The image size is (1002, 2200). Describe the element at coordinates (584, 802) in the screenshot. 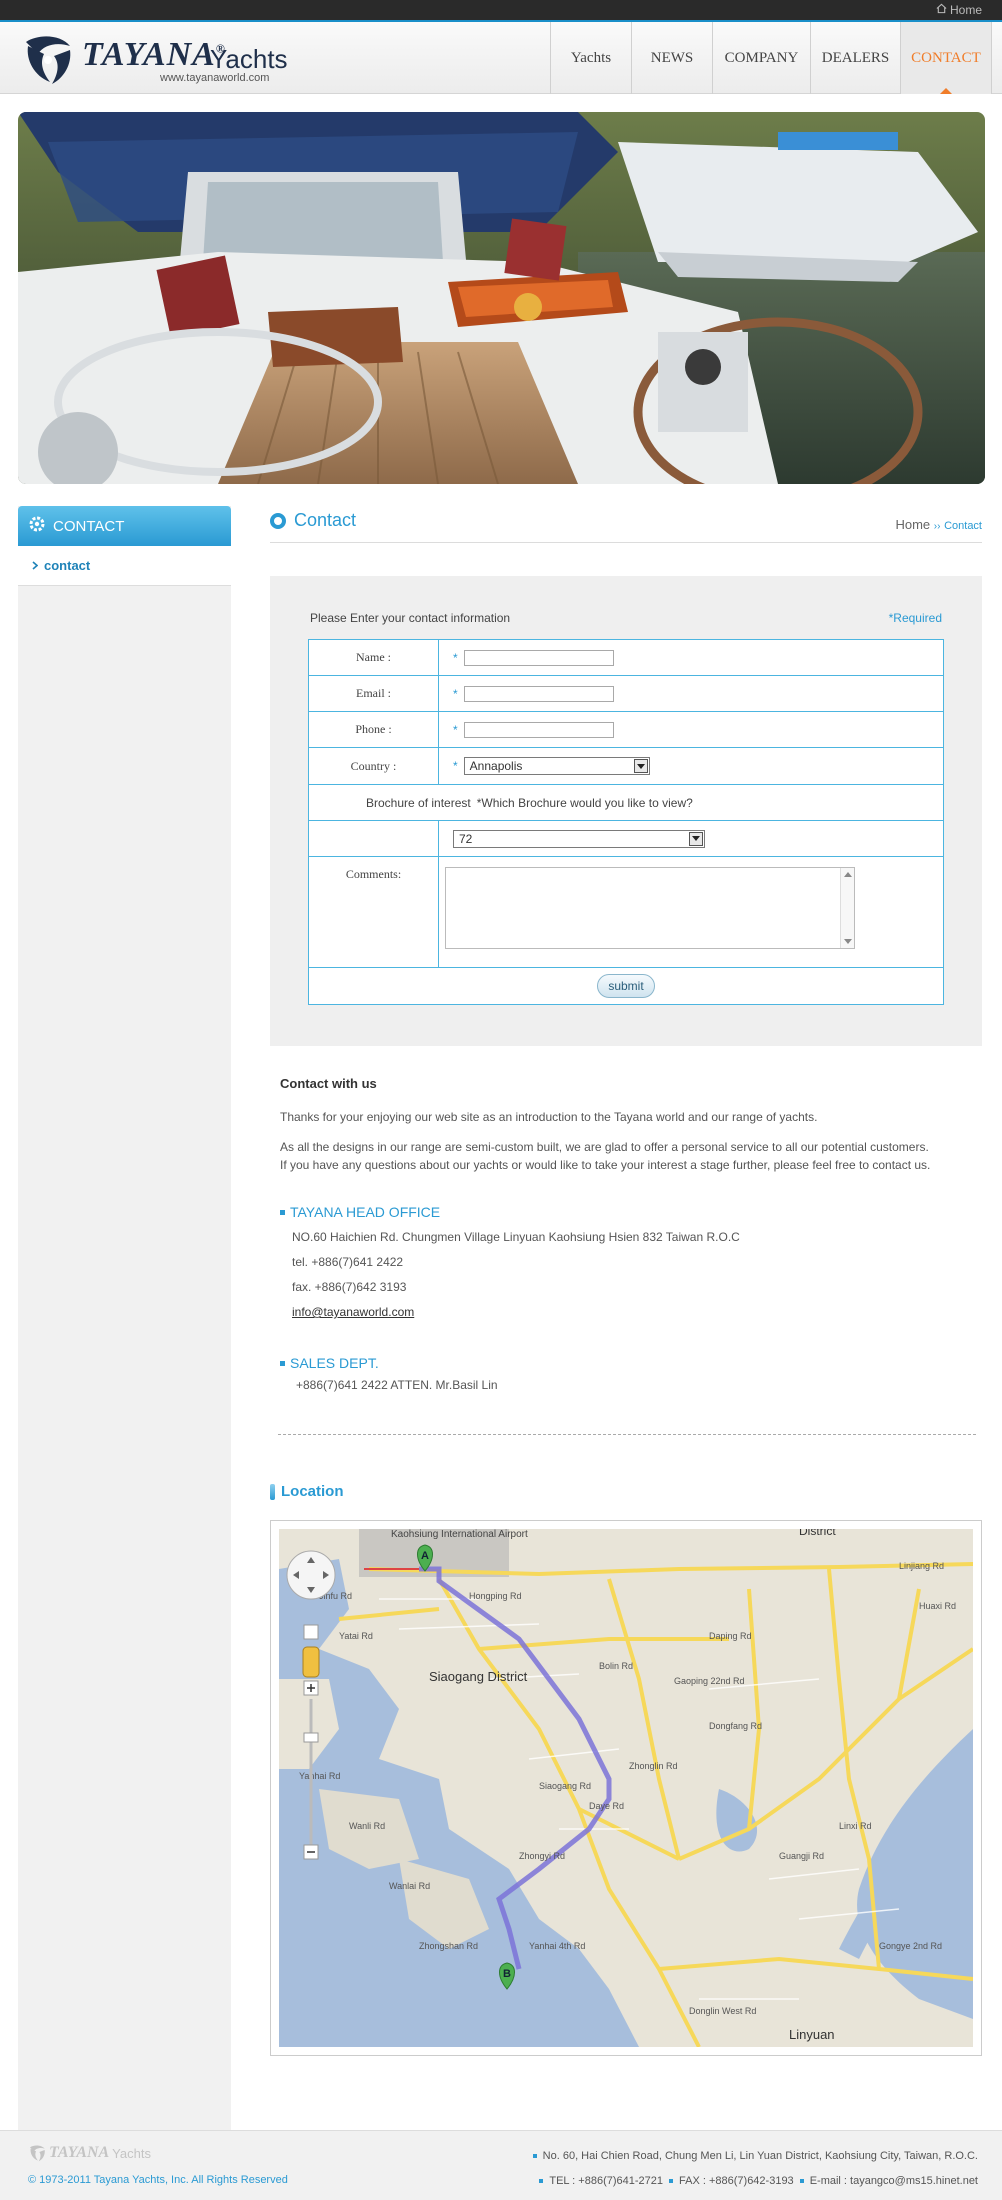

I see `brochure-question: *Which Brochure would you like to view?` at that location.